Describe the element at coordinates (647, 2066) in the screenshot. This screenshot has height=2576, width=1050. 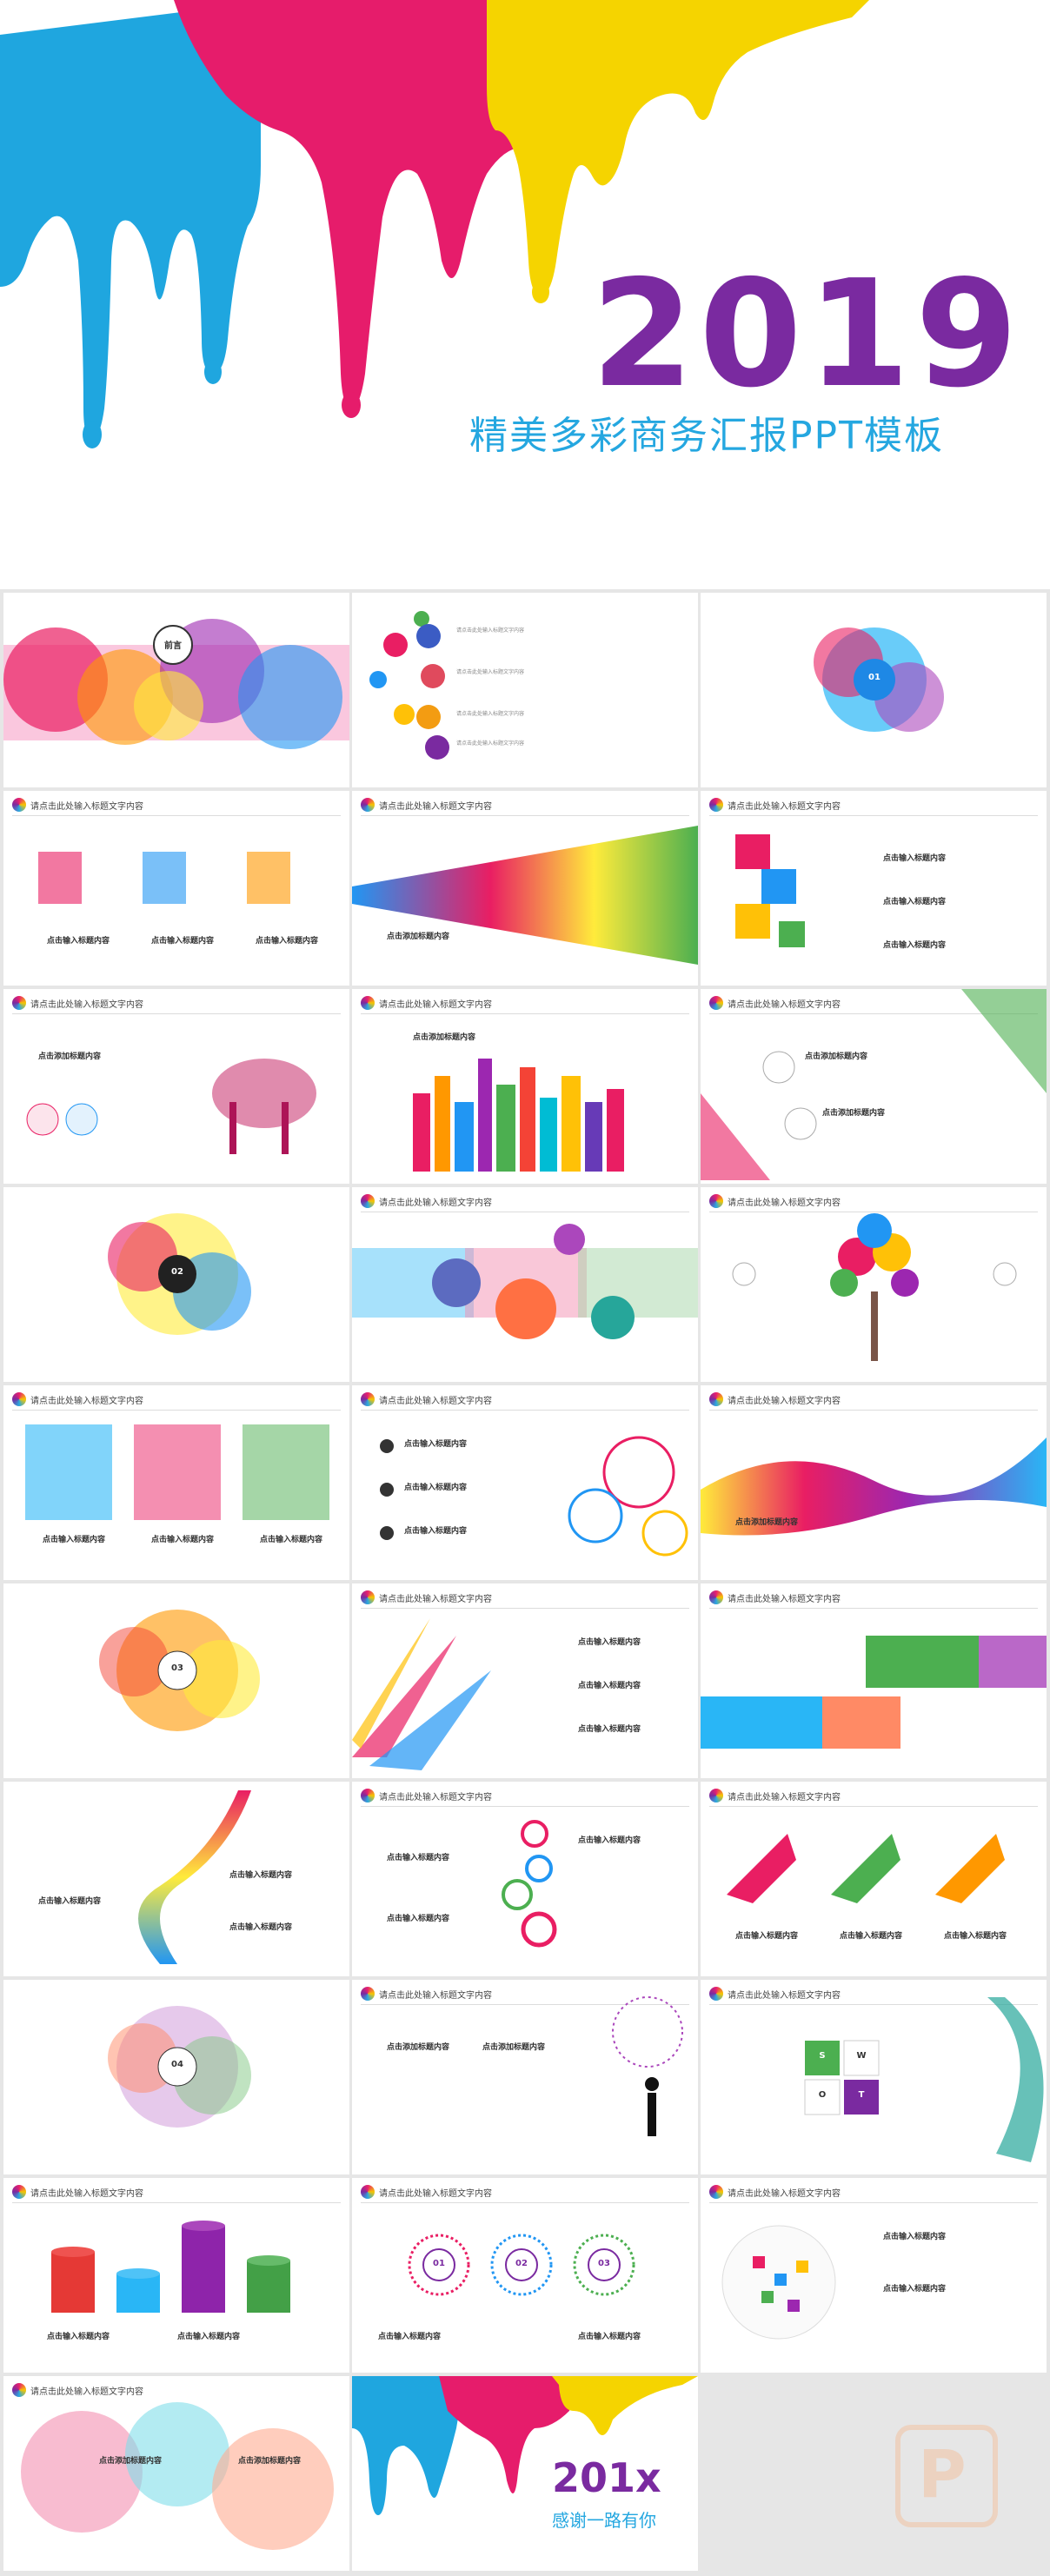
I see `silhouette-art` at that location.